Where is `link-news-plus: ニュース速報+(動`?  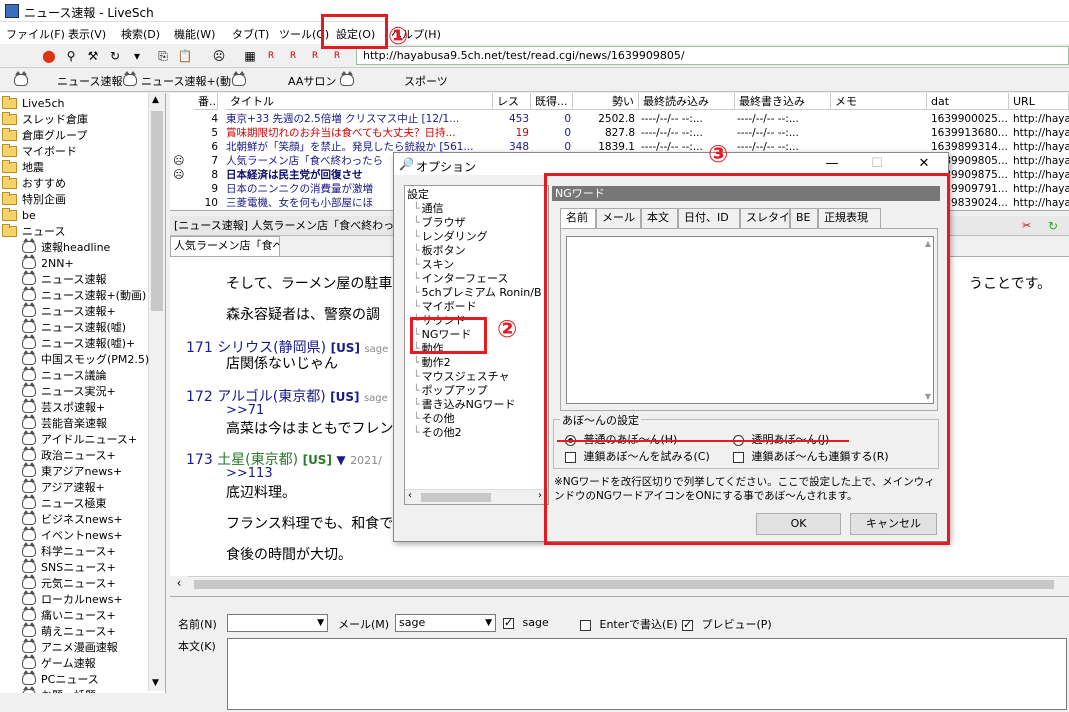
link-news-plus: ニュース速報+(動 is located at coordinates (186, 81).